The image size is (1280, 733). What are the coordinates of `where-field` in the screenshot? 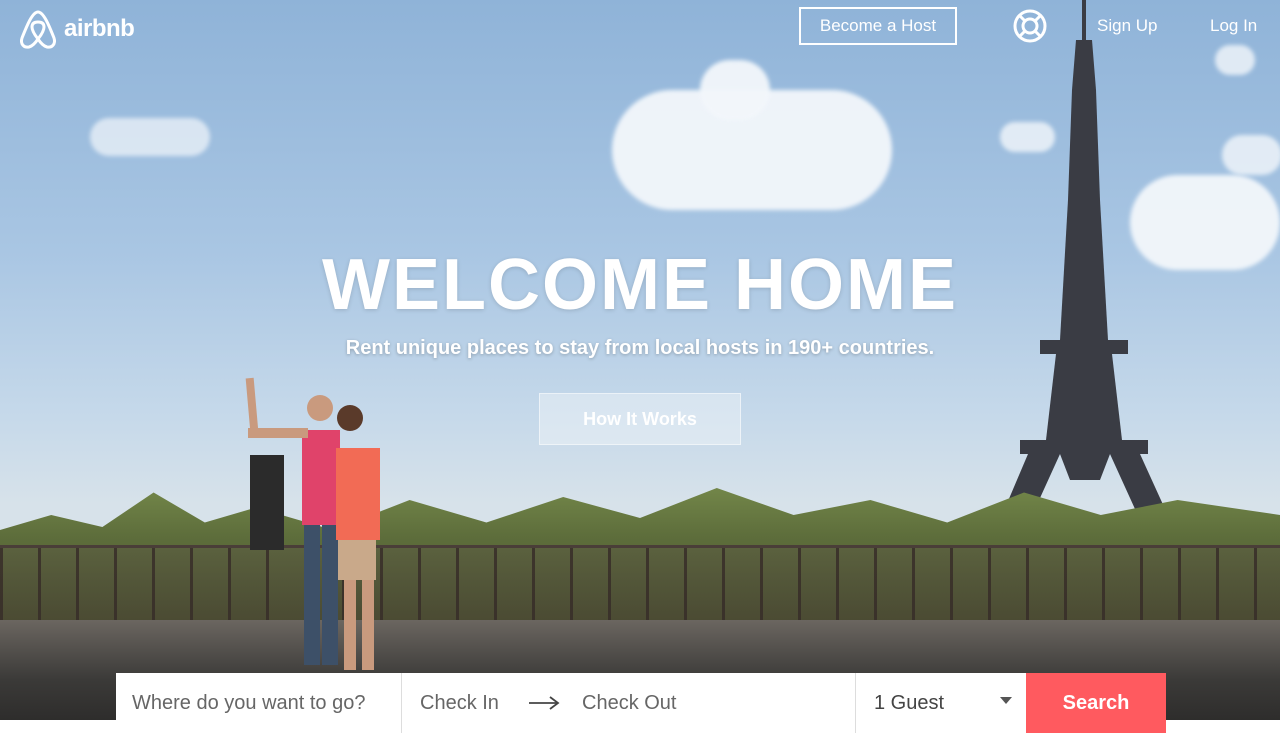 It's located at (259, 703).